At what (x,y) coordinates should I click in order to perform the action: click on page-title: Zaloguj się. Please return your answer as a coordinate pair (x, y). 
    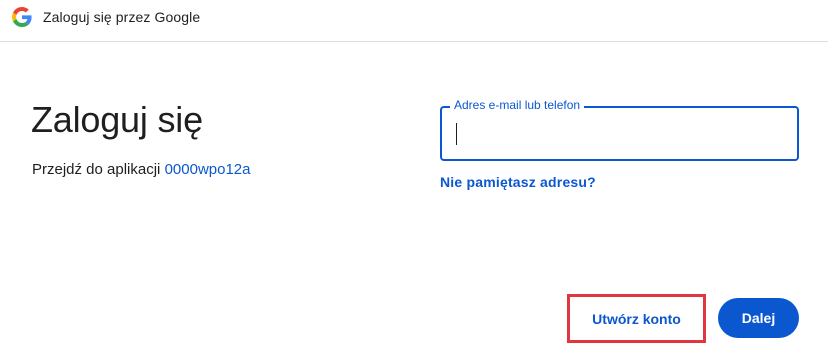
    Looking at the image, I should click on (117, 119).